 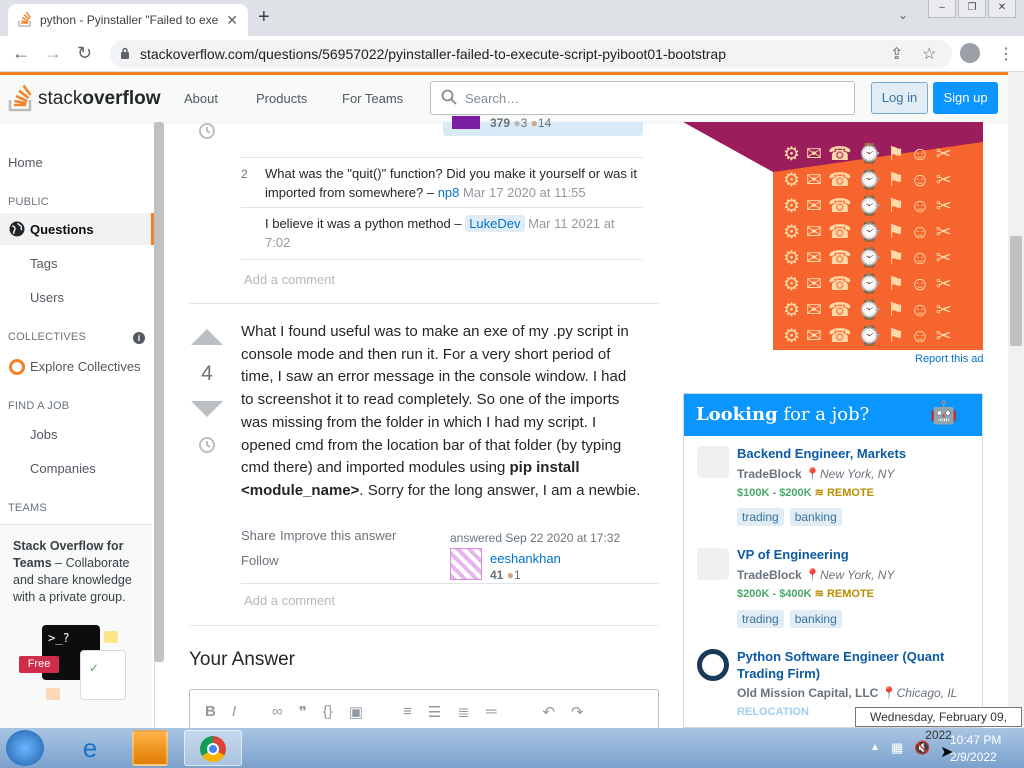 I want to click on back-icon: ←, so click(x=21, y=53).